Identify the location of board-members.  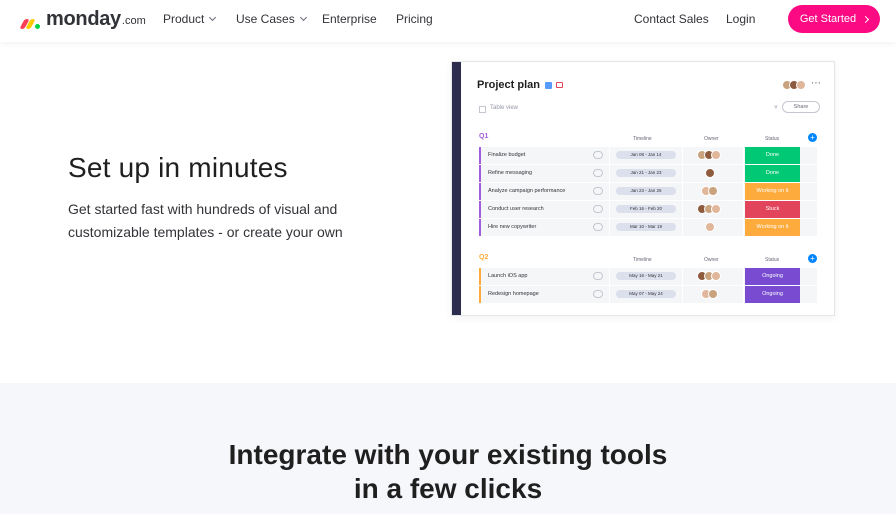
(794, 85).